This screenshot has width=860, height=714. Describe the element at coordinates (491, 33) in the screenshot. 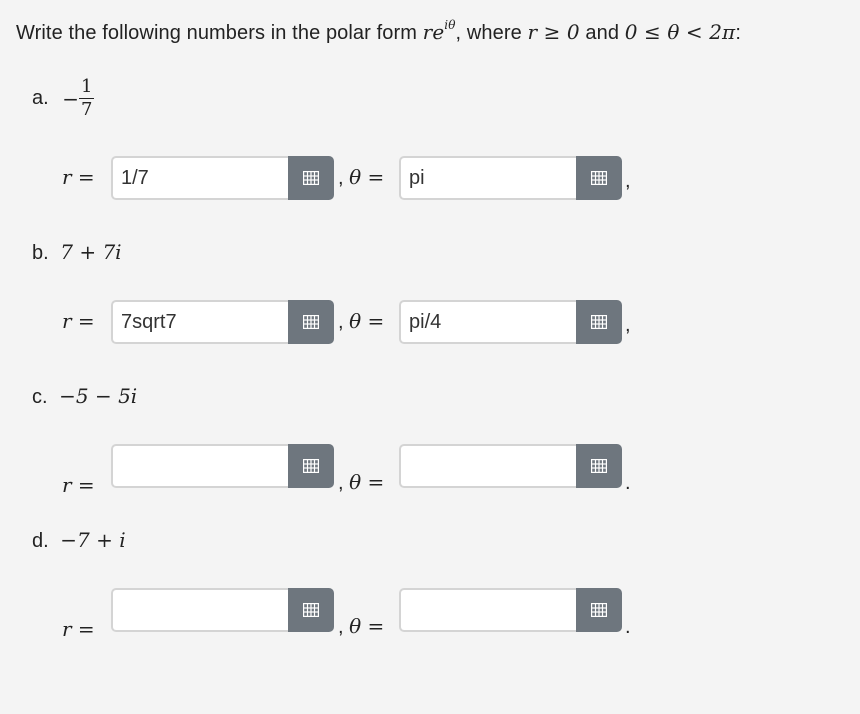

I see `prompt-text-where: , where` at that location.